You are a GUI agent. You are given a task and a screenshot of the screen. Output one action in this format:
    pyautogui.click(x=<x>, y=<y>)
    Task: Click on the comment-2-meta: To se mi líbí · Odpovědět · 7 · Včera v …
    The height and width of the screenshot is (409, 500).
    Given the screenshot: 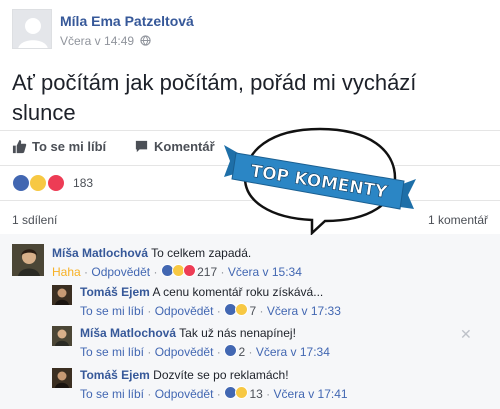 What is the action you would take?
    pyautogui.click(x=210, y=310)
    